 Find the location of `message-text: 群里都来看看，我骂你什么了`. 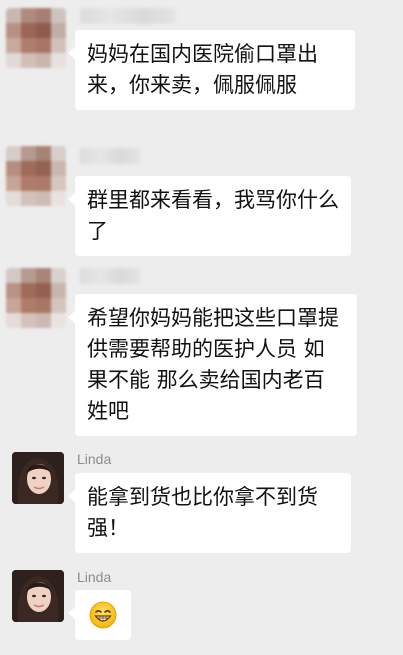

message-text: 群里都来看看，我骂你什么了 is located at coordinates (213, 215).